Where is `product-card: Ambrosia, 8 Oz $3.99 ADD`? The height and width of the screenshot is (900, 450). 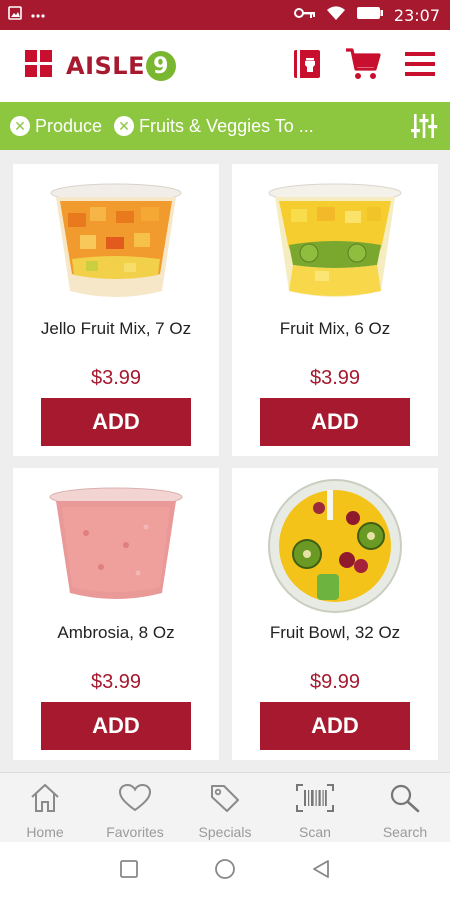
product-card: Ambrosia, 8 Oz $3.99 ADD is located at coordinates (116, 614).